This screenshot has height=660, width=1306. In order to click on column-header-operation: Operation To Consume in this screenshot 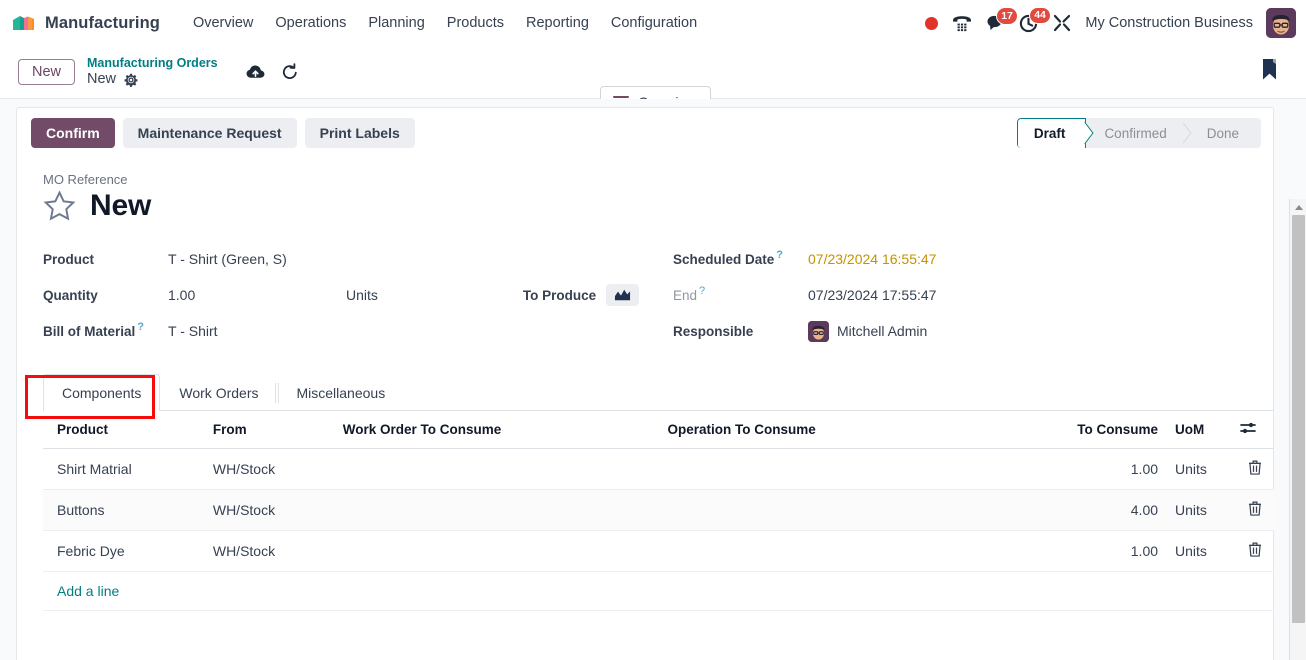, I will do `click(862, 430)`.